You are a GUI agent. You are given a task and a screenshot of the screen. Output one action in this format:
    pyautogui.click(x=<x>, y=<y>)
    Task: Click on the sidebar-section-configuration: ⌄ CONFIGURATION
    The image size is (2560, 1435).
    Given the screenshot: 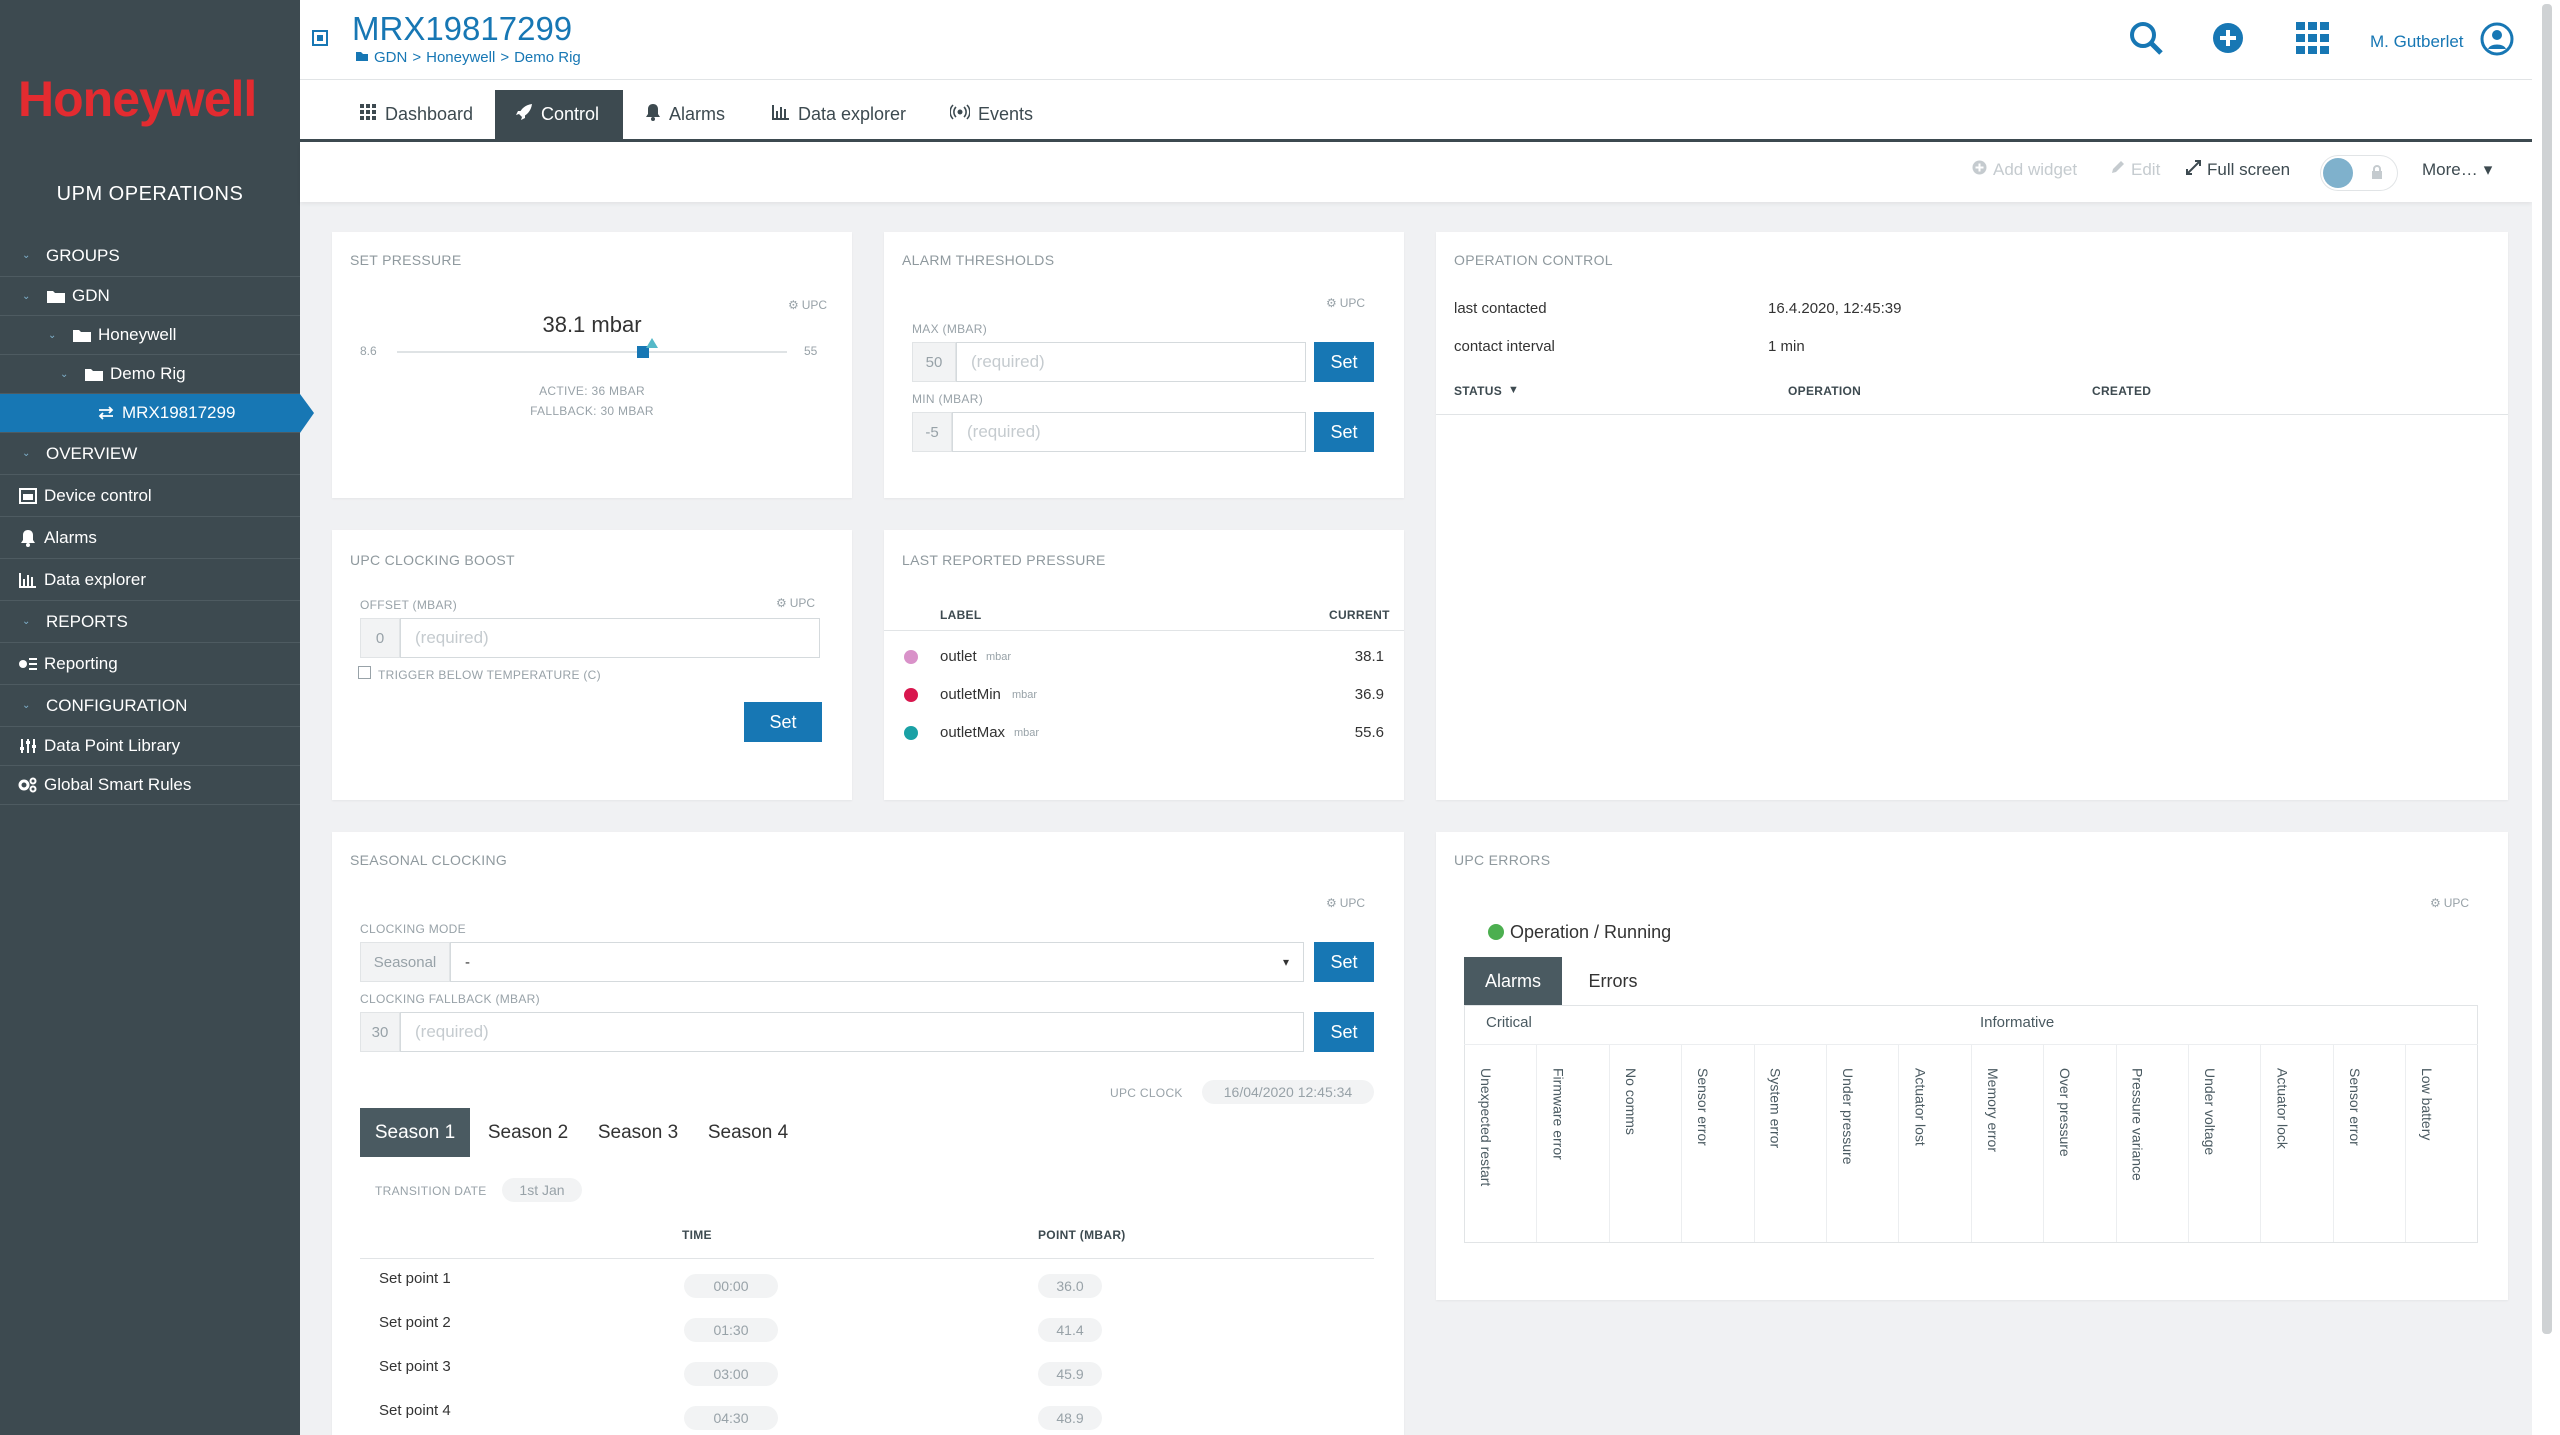 What is the action you would take?
    pyautogui.click(x=150, y=706)
    